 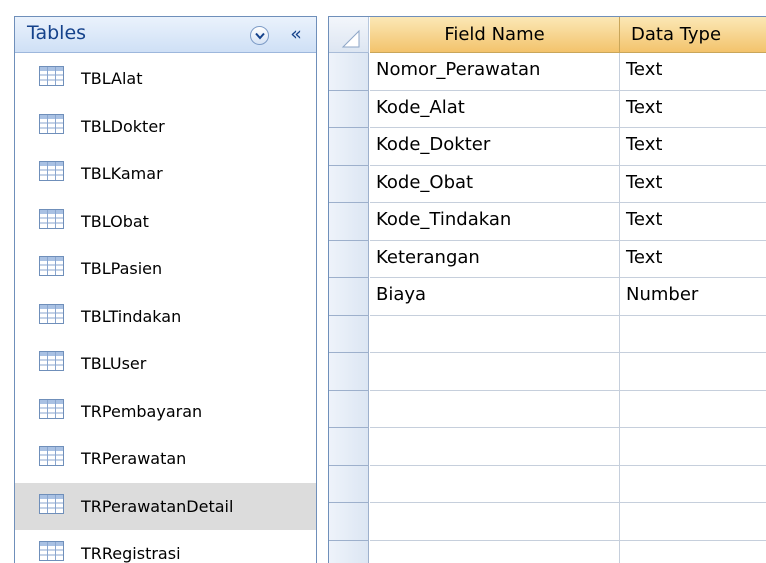 What do you see at coordinates (165, 222) in the screenshot?
I see `nav-item-table: TBLObat` at bounding box center [165, 222].